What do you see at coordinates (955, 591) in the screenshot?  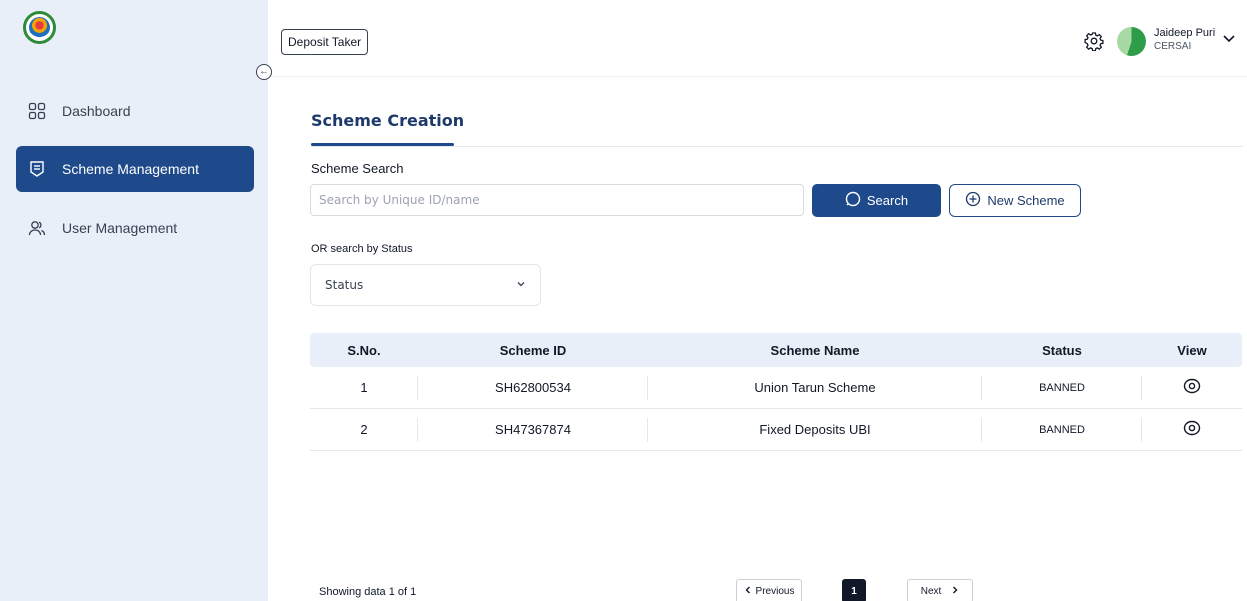 I see `chevron-right-icon` at bounding box center [955, 591].